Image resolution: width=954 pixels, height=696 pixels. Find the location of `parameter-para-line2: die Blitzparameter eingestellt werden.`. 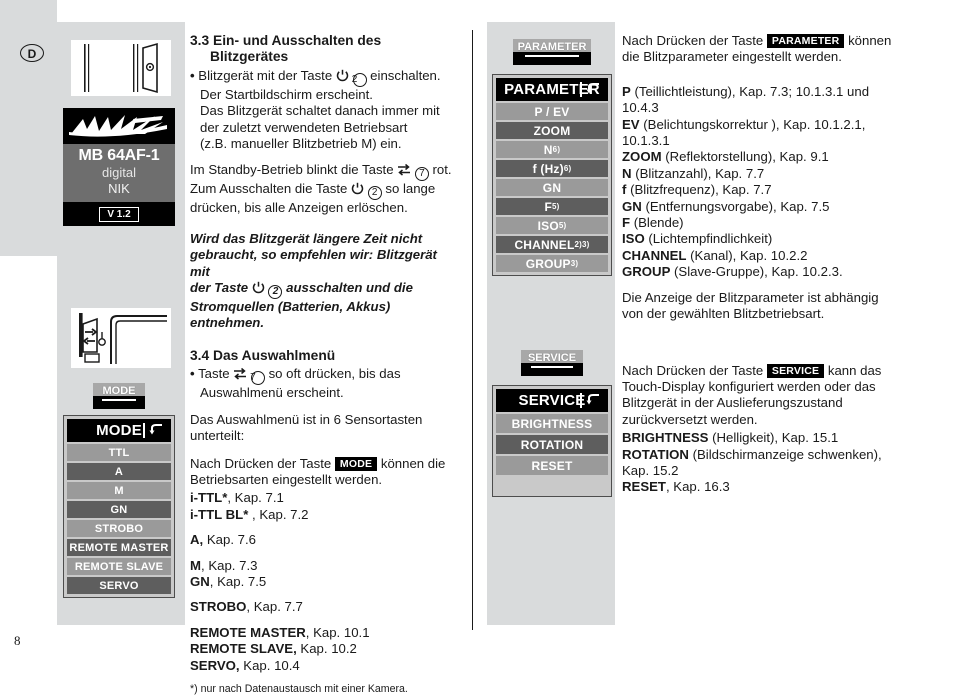

parameter-para-line2: die Blitzparameter eingestellt werden. is located at coordinates (732, 57).